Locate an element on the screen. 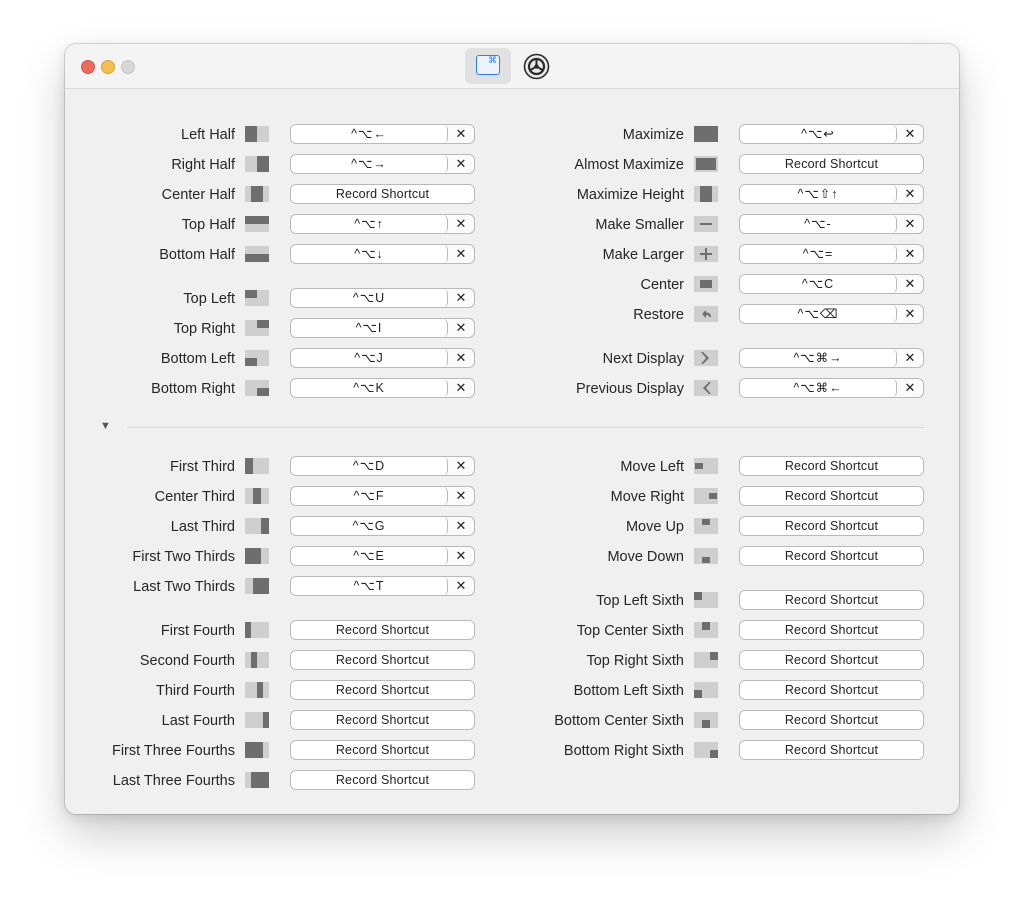 The height and width of the screenshot is (901, 1024). shortcut-recorder-top-right-sixth: Record Shortcut is located at coordinates (831, 660).